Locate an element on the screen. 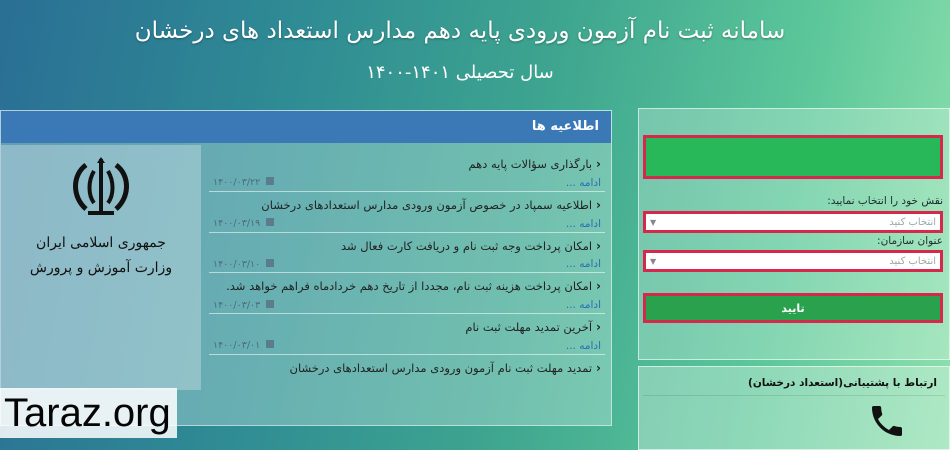 The height and width of the screenshot is (450, 950). news-heading: اطلاعیه ها is located at coordinates (306, 127).